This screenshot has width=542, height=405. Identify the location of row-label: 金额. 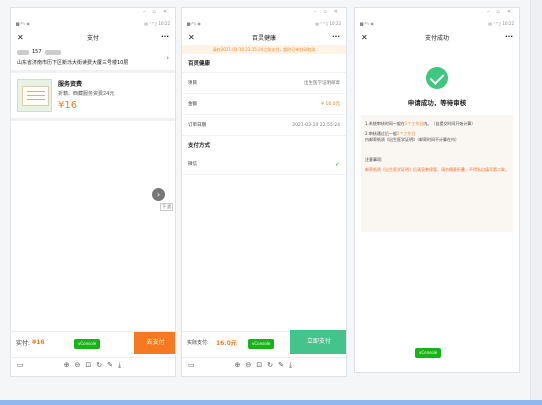
(192, 104).